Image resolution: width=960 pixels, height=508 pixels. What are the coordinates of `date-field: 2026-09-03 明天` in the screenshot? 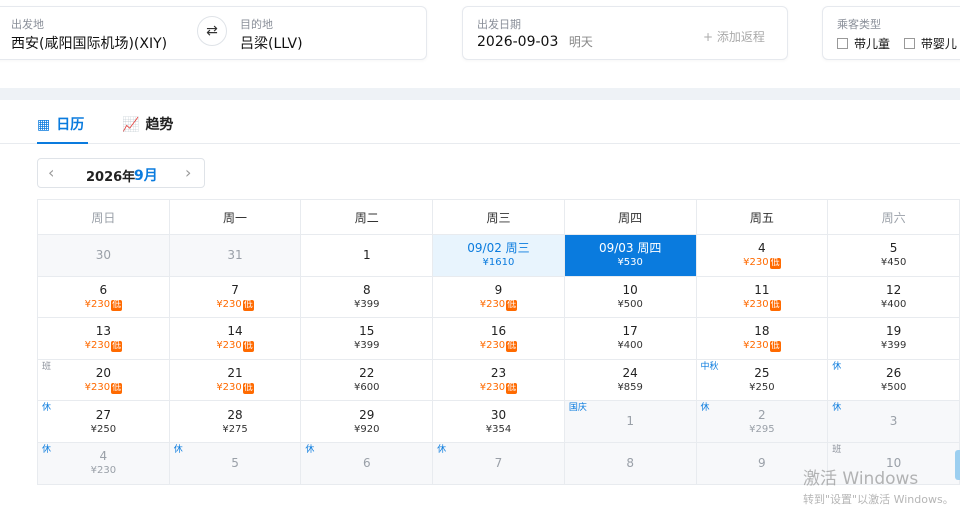 It's located at (535, 41).